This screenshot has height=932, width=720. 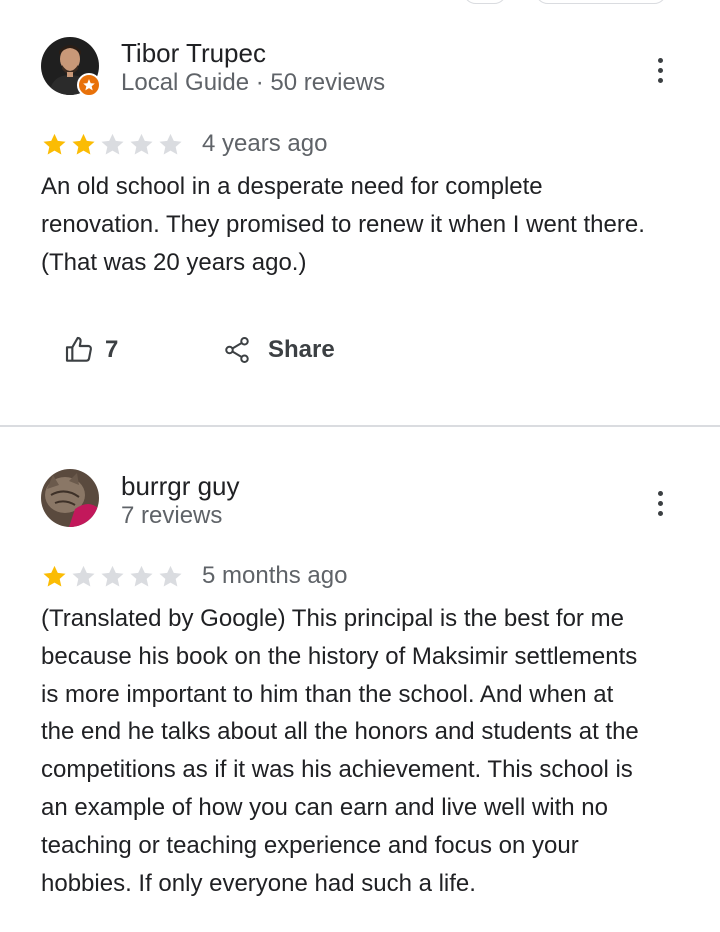 I want to click on like-button: 7, so click(x=90, y=350).